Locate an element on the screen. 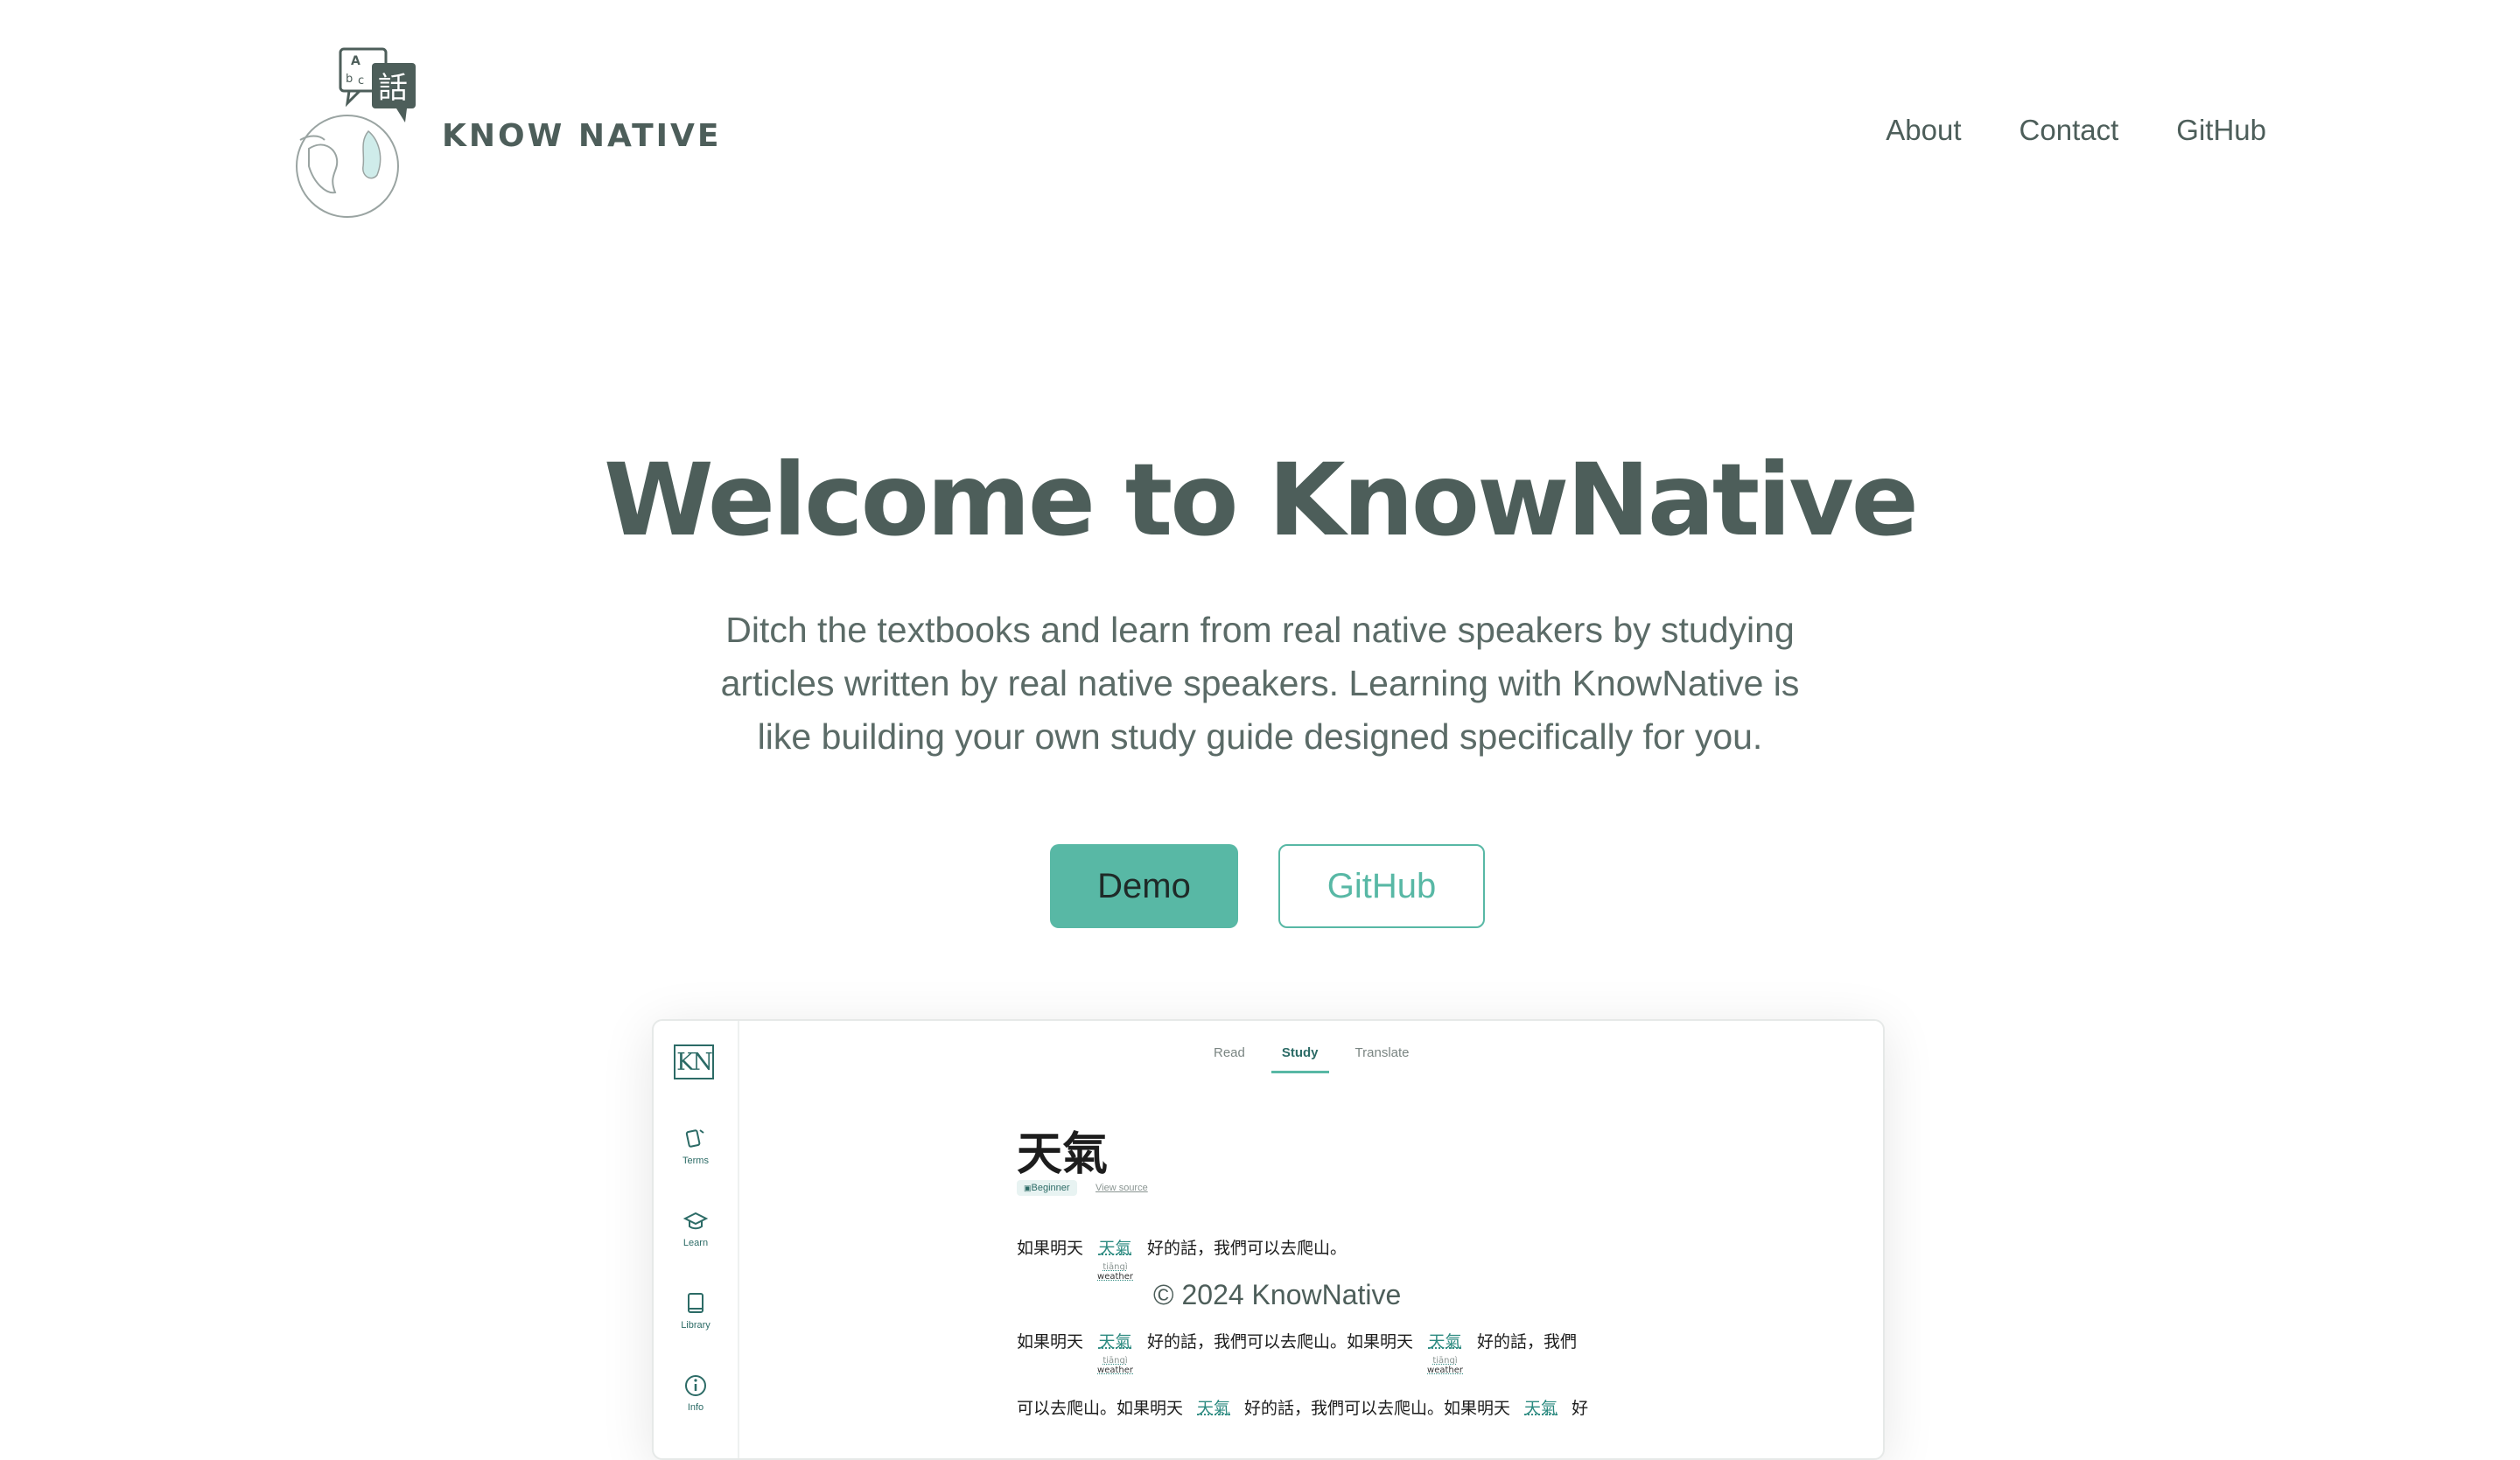  sidebar-item-info: Info is located at coordinates (696, 1393).